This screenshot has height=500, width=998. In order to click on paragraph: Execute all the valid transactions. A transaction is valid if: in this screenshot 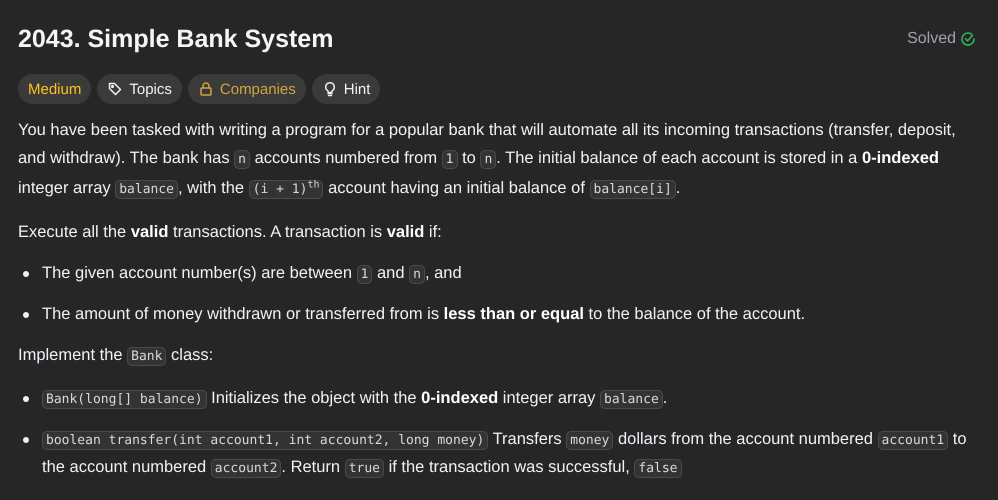, I will do `click(230, 232)`.